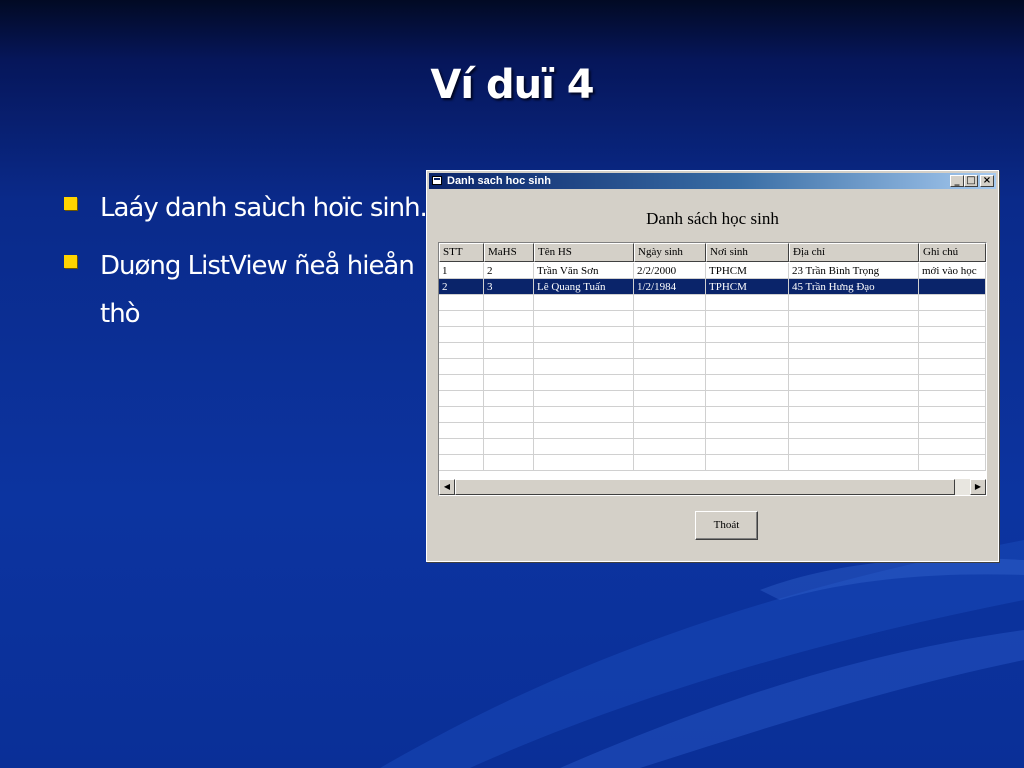 This screenshot has height=768, width=1024. I want to click on bullet-text: Laáy danh saùch hoïc sinh., so click(264, 208).